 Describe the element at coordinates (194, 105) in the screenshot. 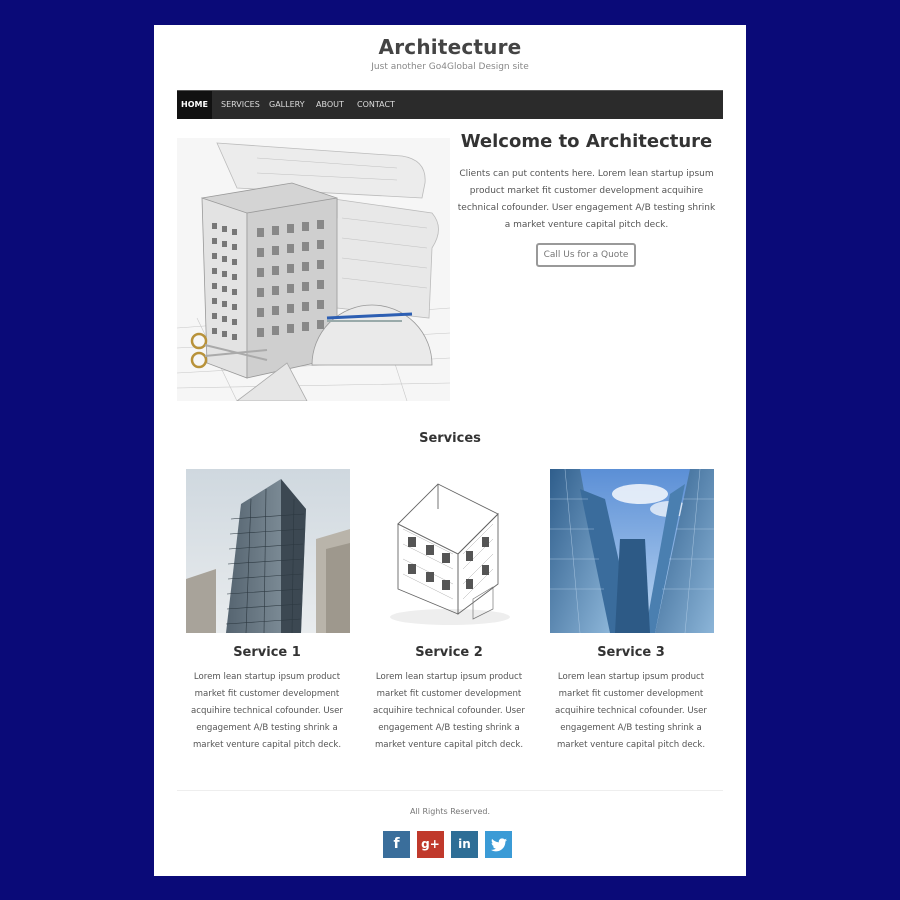

I see `nav-item-home: HOME` at that location.